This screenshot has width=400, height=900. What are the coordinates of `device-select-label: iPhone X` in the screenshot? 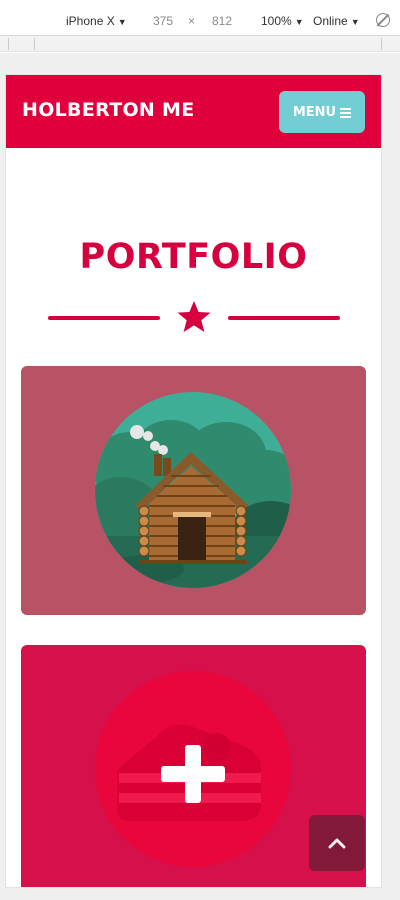 It's located at (90, 21).